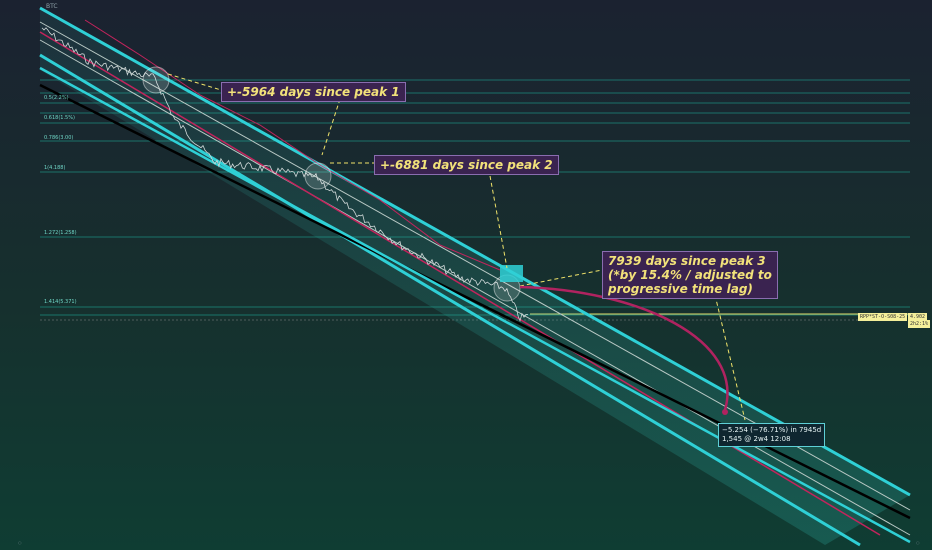 The height and width of the screenshot is (550, 932). What do you see at coordinates (313, 92) in the screenshot?
I see `annotation-peak-1: +-5964 days since peak 1` at bounding box center [313, 92].